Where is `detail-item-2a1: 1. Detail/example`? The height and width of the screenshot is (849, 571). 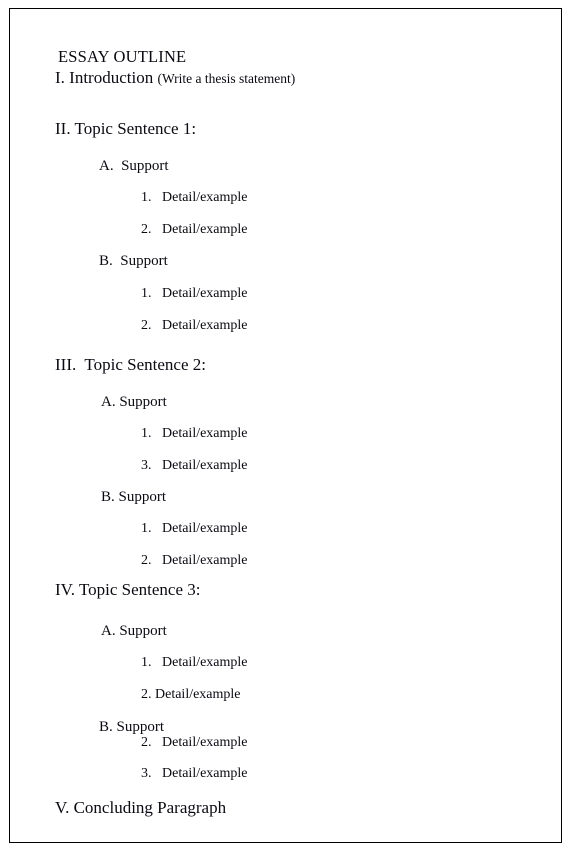
detail-item-2a1: 1. Detail/example is located at coordinates (194, 197).